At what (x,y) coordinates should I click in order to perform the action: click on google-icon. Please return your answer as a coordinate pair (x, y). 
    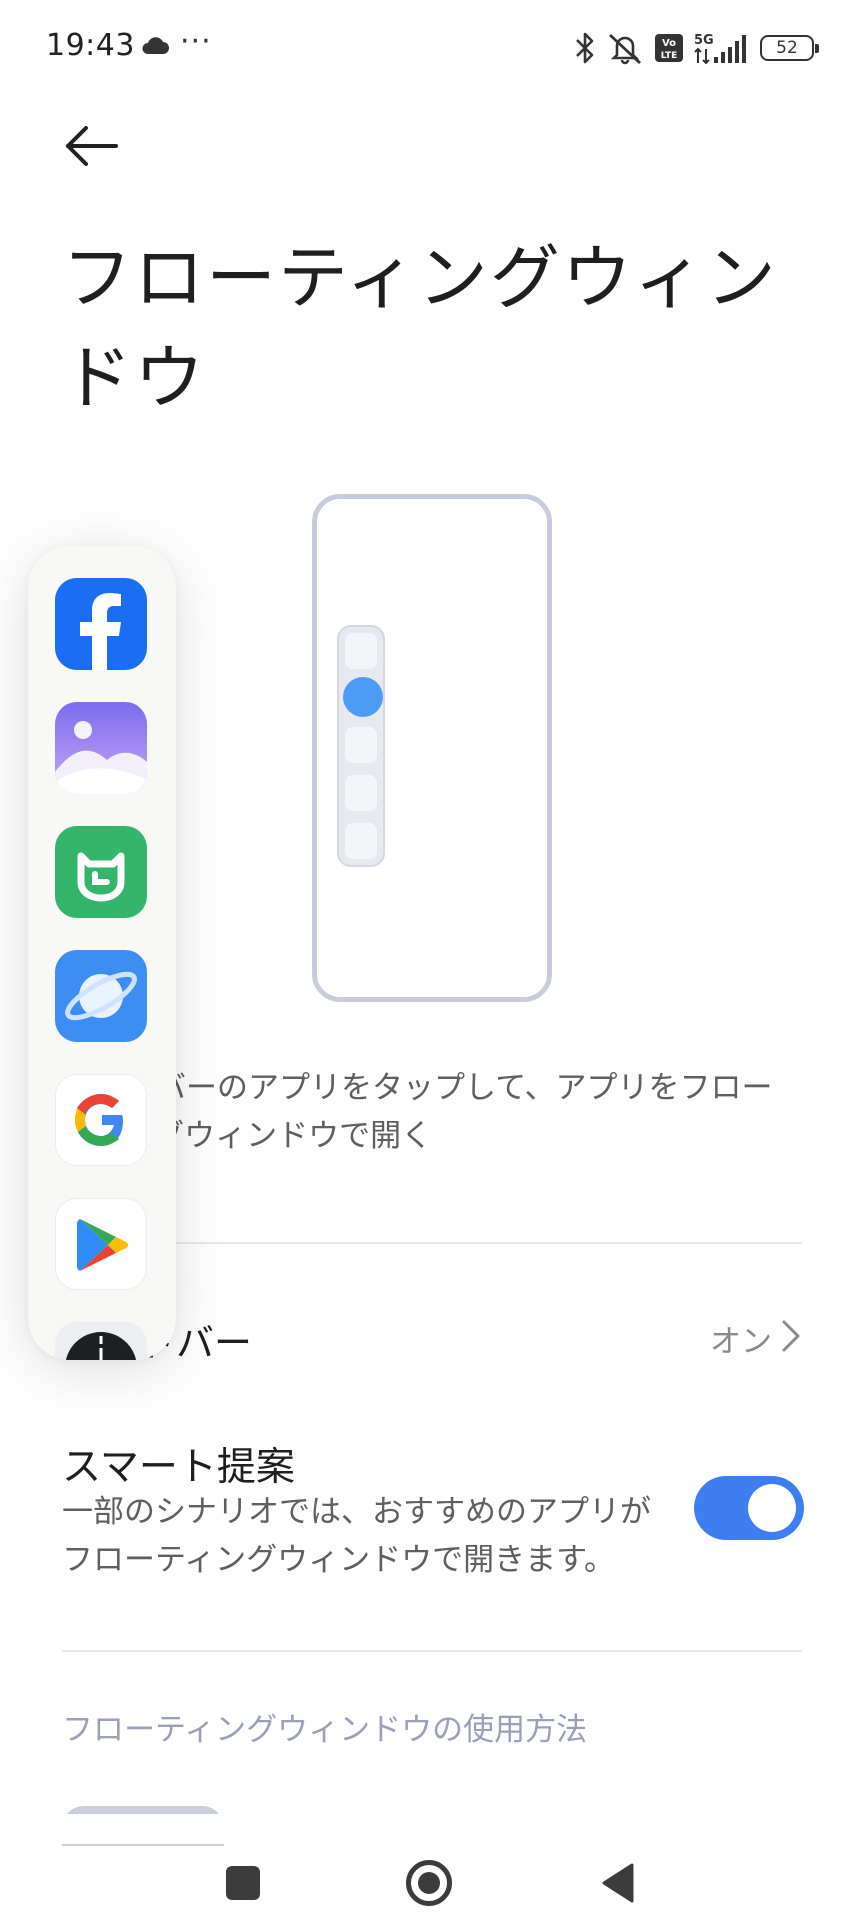
    Looking at the image, I should click on (101, 1120).